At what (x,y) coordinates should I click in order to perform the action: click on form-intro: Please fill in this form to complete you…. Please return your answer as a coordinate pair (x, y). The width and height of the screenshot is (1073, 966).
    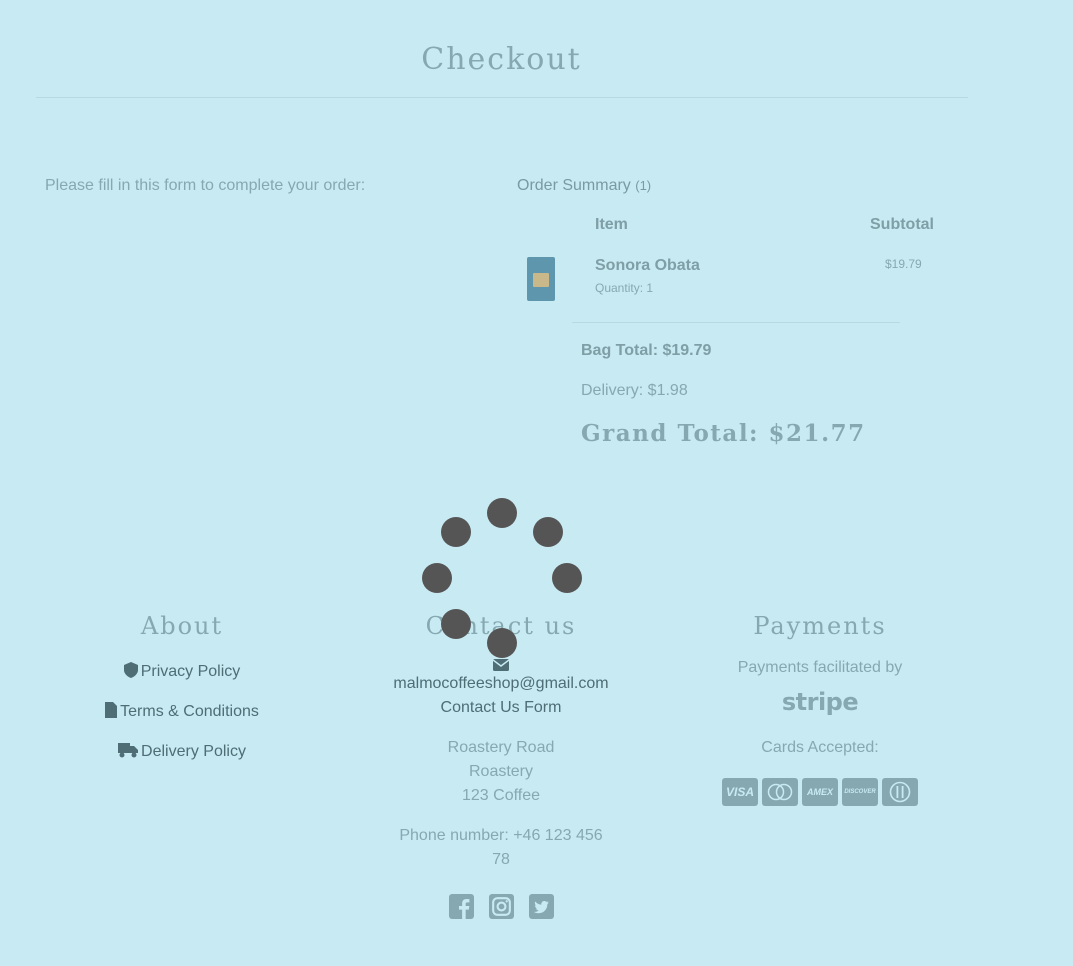
    Looking at the image, I should click on (205, 185).